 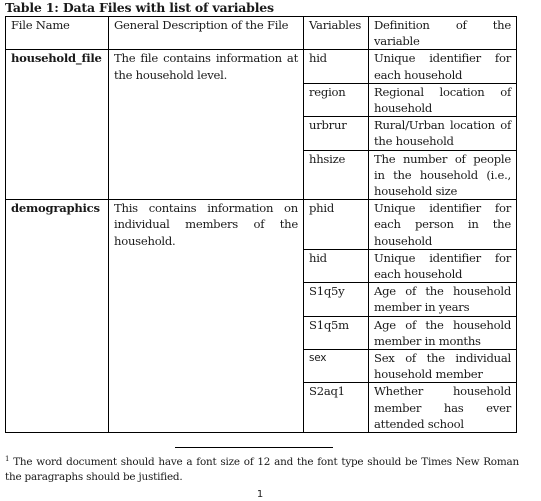 I want to click on variable-definition-cell: Age of the household member in years, so click(x=442, y=299).